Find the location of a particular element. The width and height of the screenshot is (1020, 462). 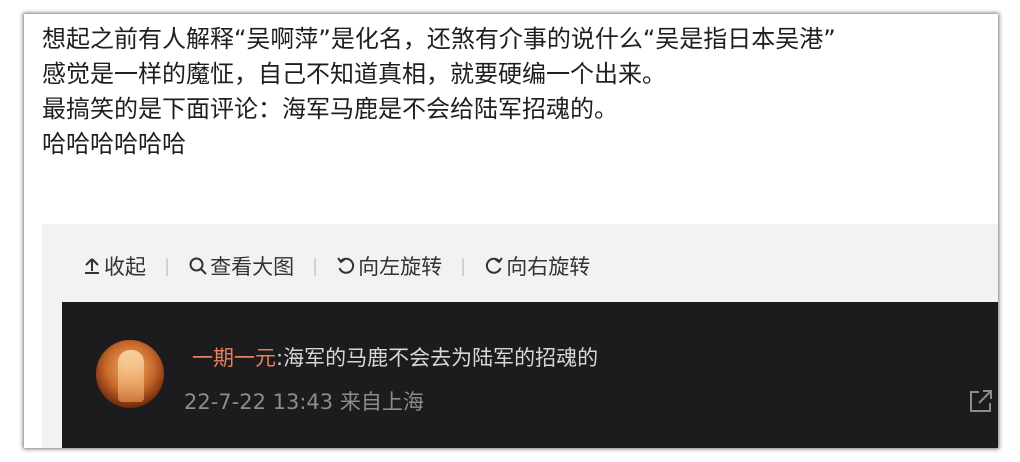

rotate-left-button: 向左旋转 is located at coordinates (389, 266).